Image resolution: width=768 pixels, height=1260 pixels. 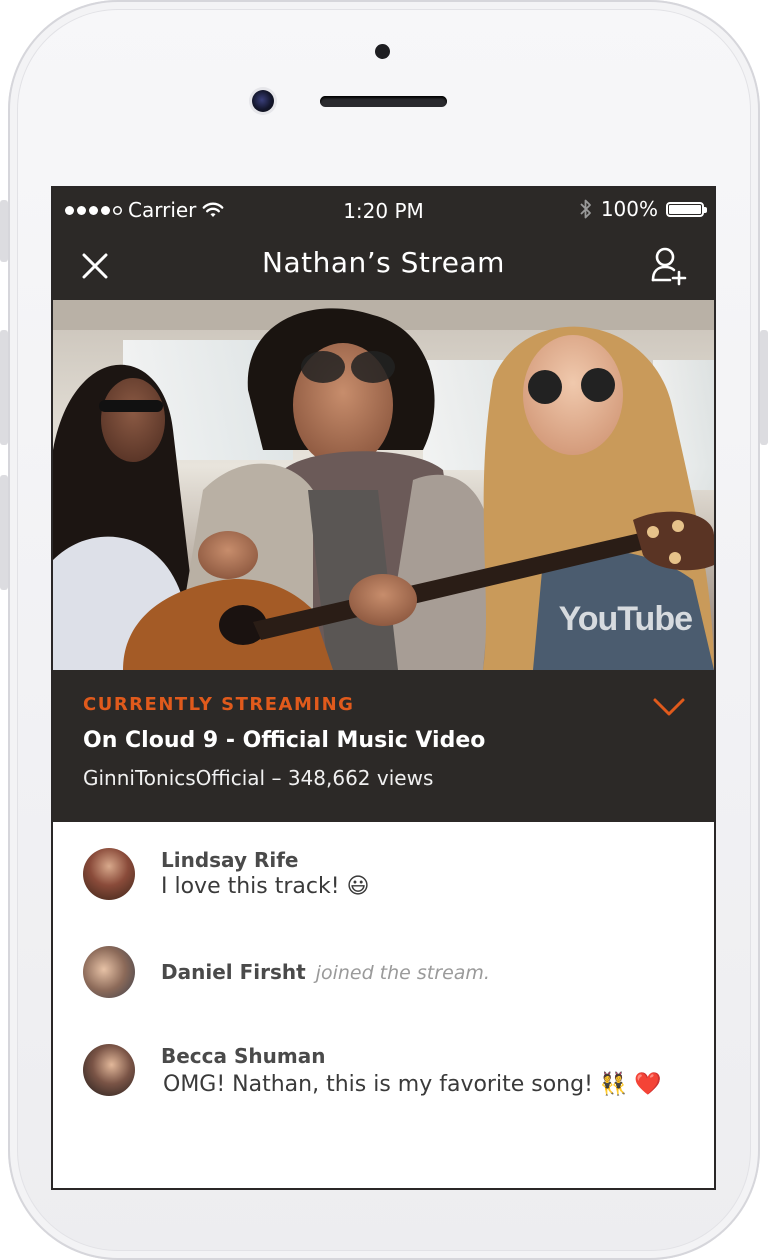 I want to click on join-action-text: joined the stream., so click(x=402, y=973).